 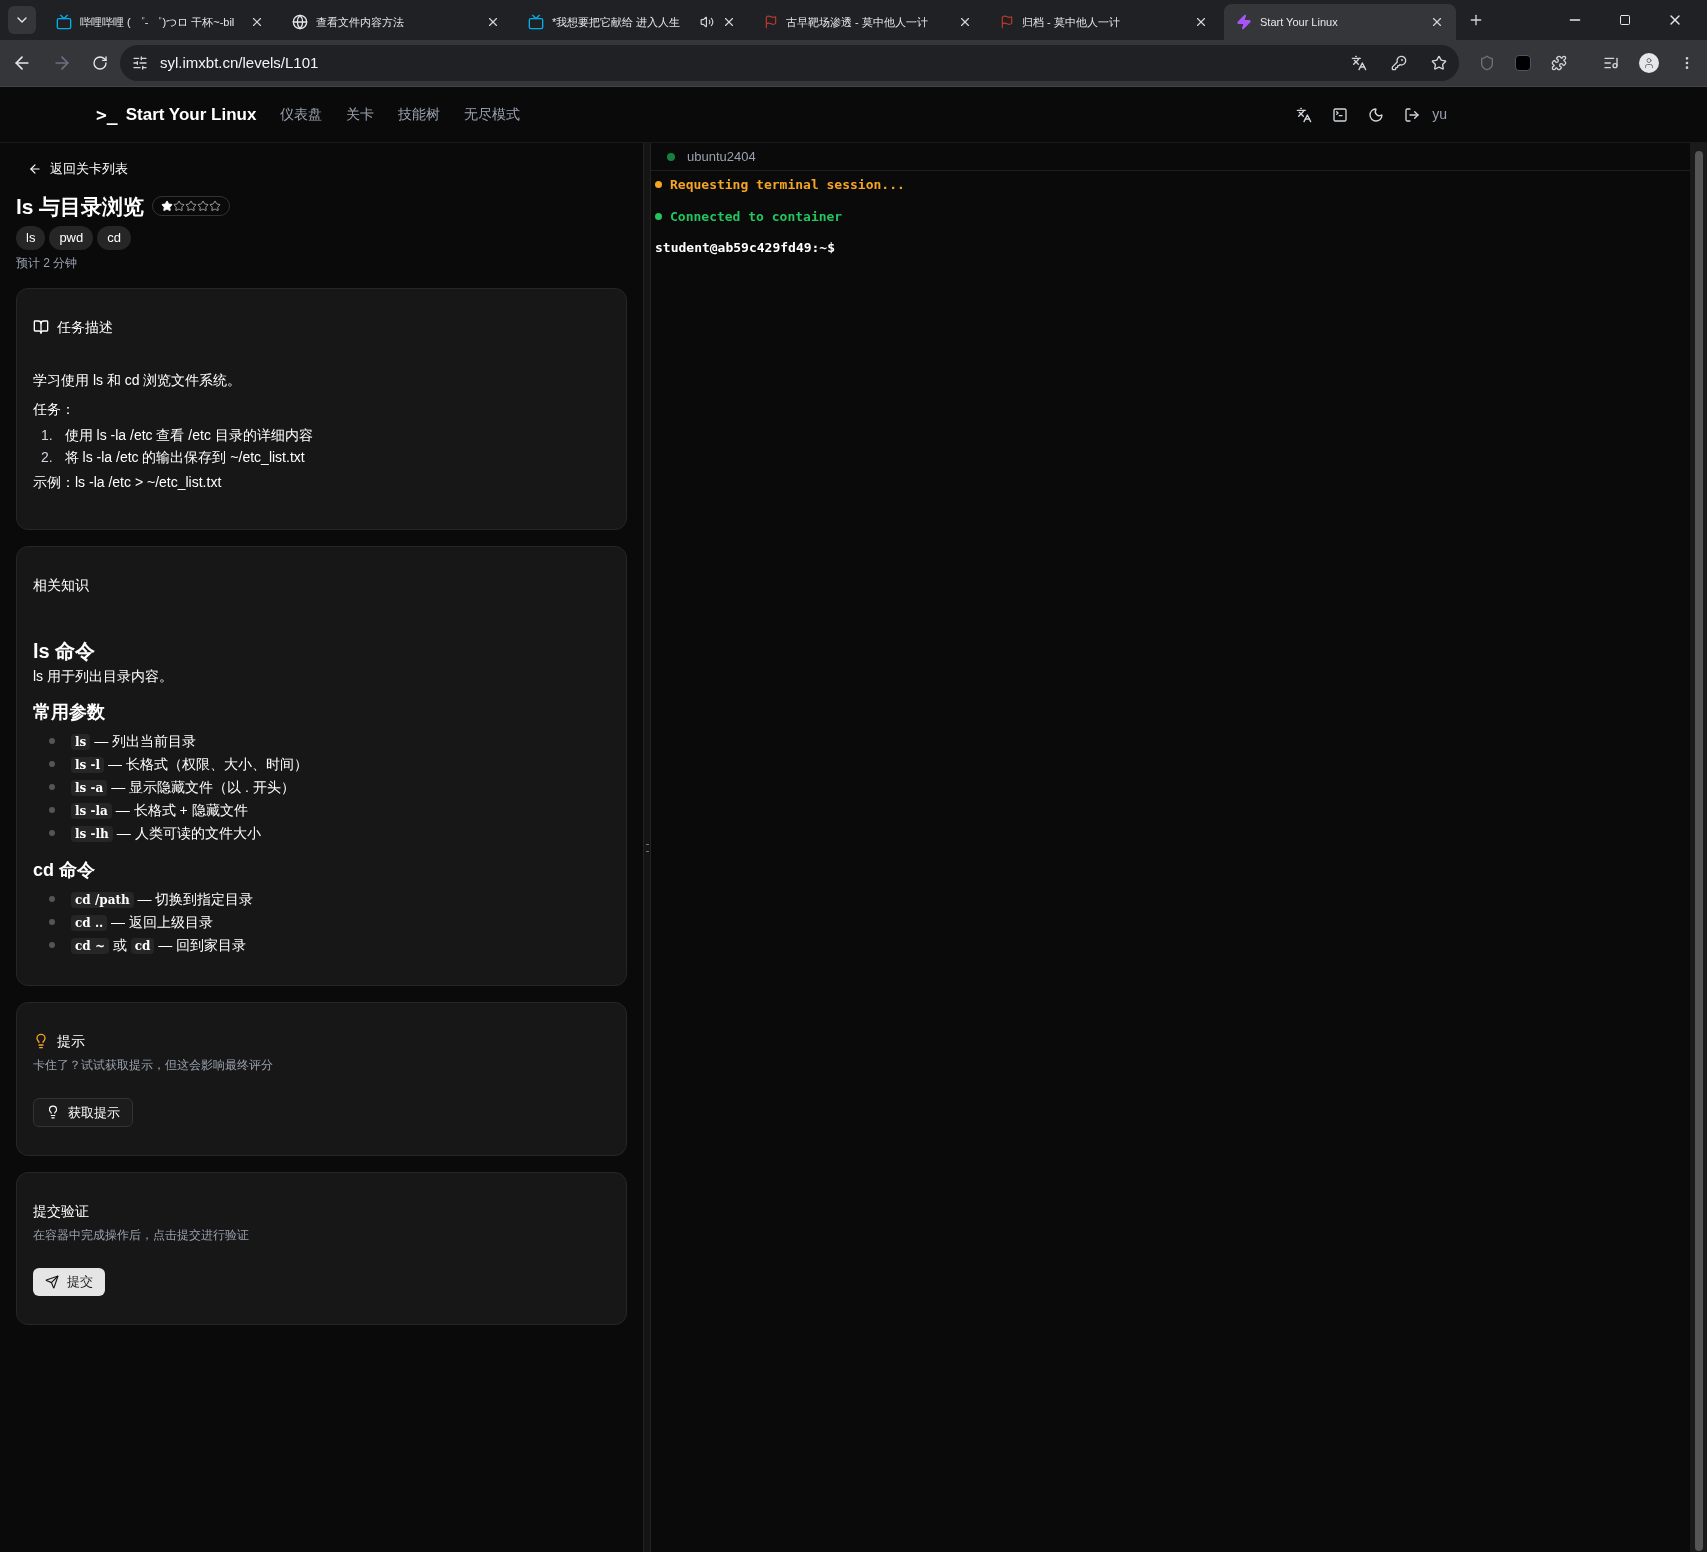 What do you see at coordinates (616, 22) in the screenshot?
I see `tab-title: *我想要把它献给 进入人生` at bounding box center [616, 22].